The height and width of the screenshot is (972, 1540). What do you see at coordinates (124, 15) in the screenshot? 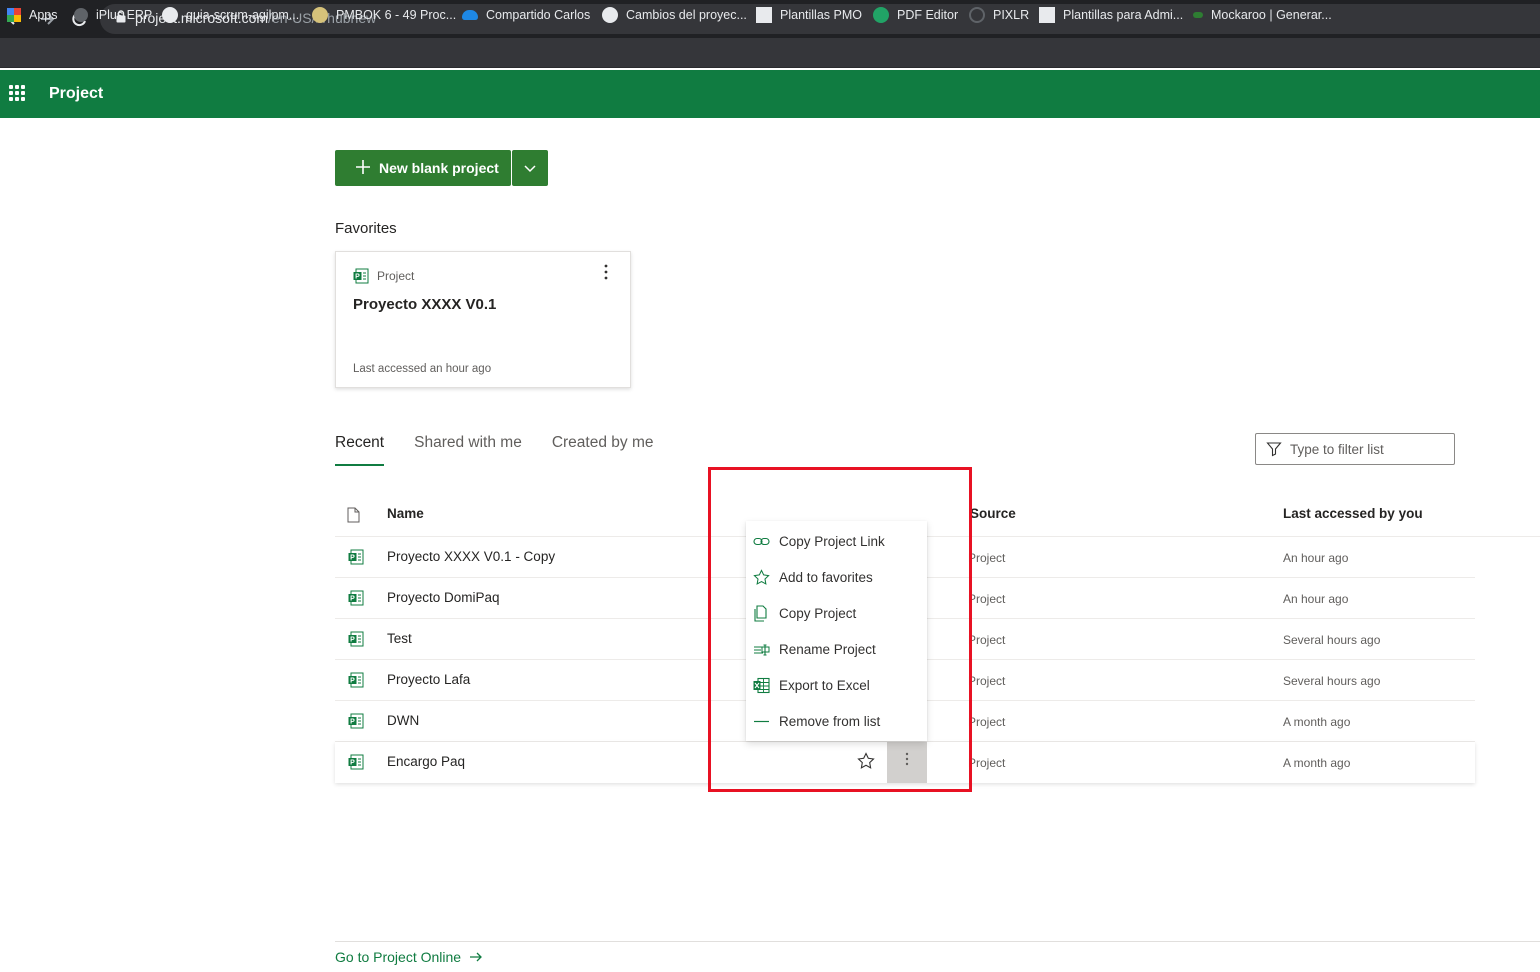
I see `bookmark-label: iPlus ERP` at bounding box center [124, 15].